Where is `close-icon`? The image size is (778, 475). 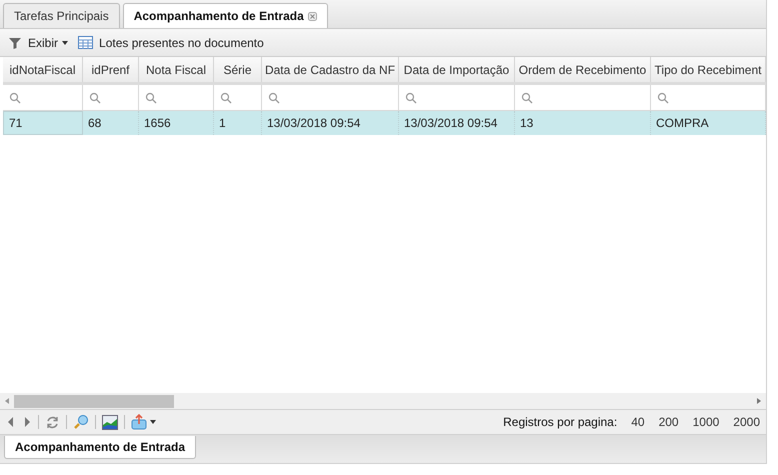 close-icon is located at coordinates (312, 16).